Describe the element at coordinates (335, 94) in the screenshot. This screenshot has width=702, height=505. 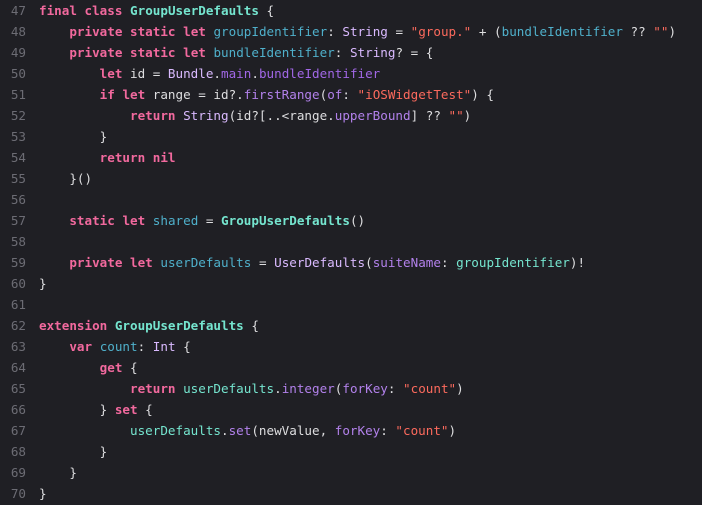
I see `code-token: of` at that location.